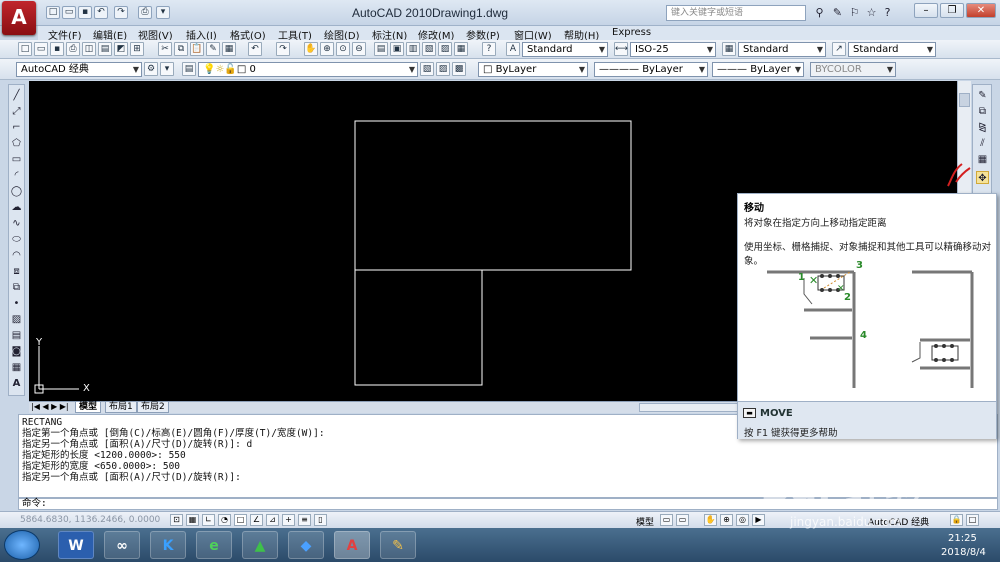  Describe the element at coordinates (16, 95) in the screenshot. I see `line-icon: ╱` at that location.